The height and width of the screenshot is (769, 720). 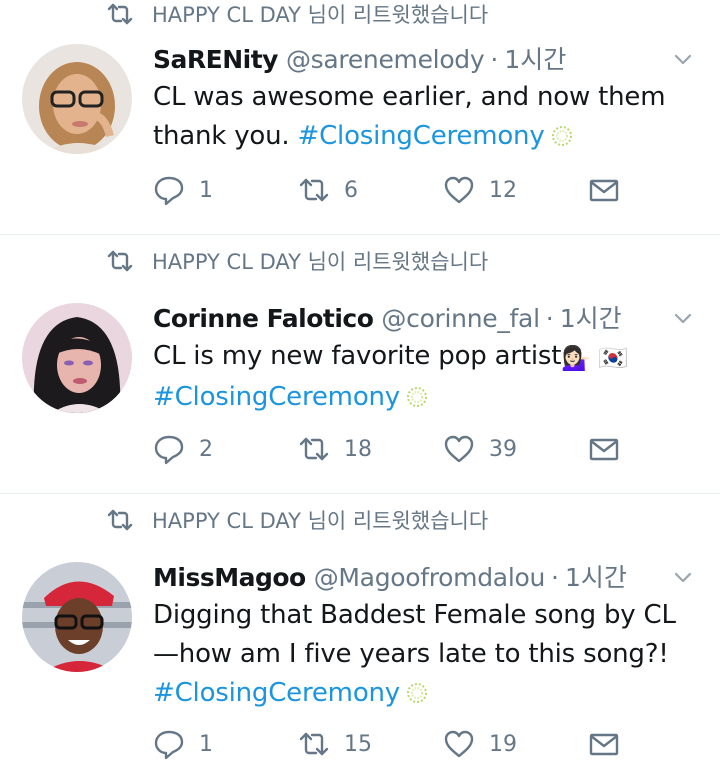 What do you see at coordinates (358, 744) in the screenshot?
I see `retweet-count: 15` at bounding box center [358, 744].